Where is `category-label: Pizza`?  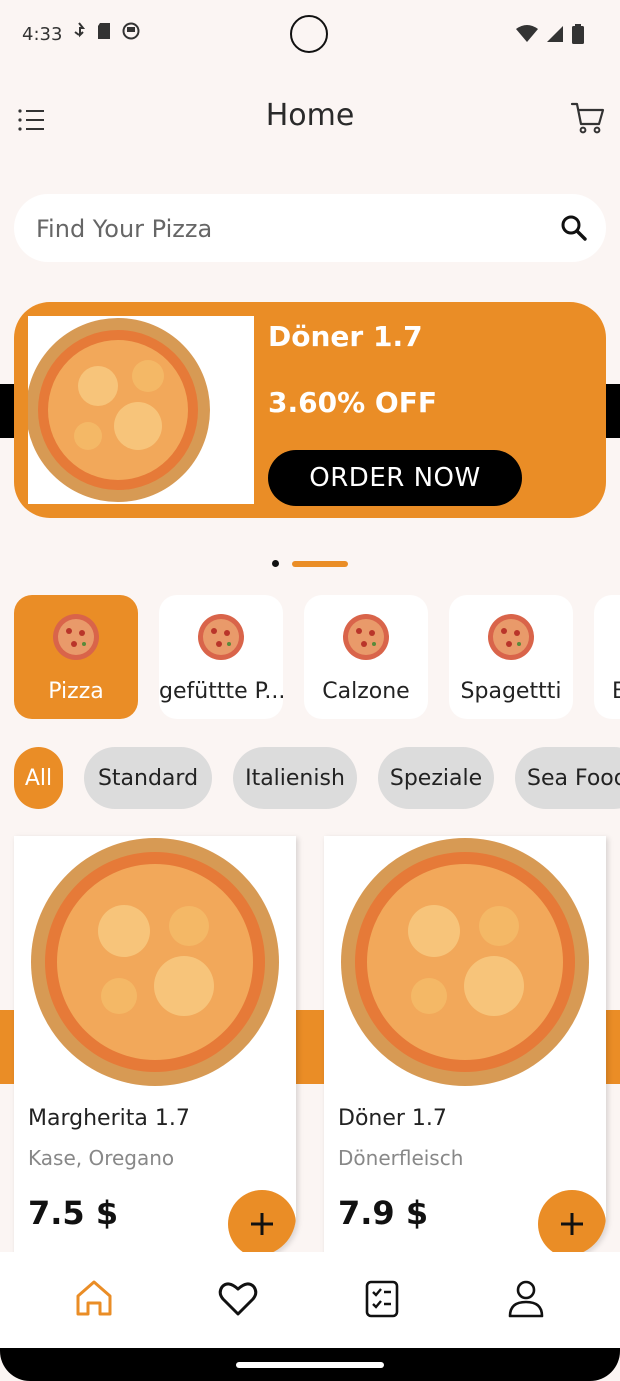
category-label: Pizza is located at coordinates (76, 691).